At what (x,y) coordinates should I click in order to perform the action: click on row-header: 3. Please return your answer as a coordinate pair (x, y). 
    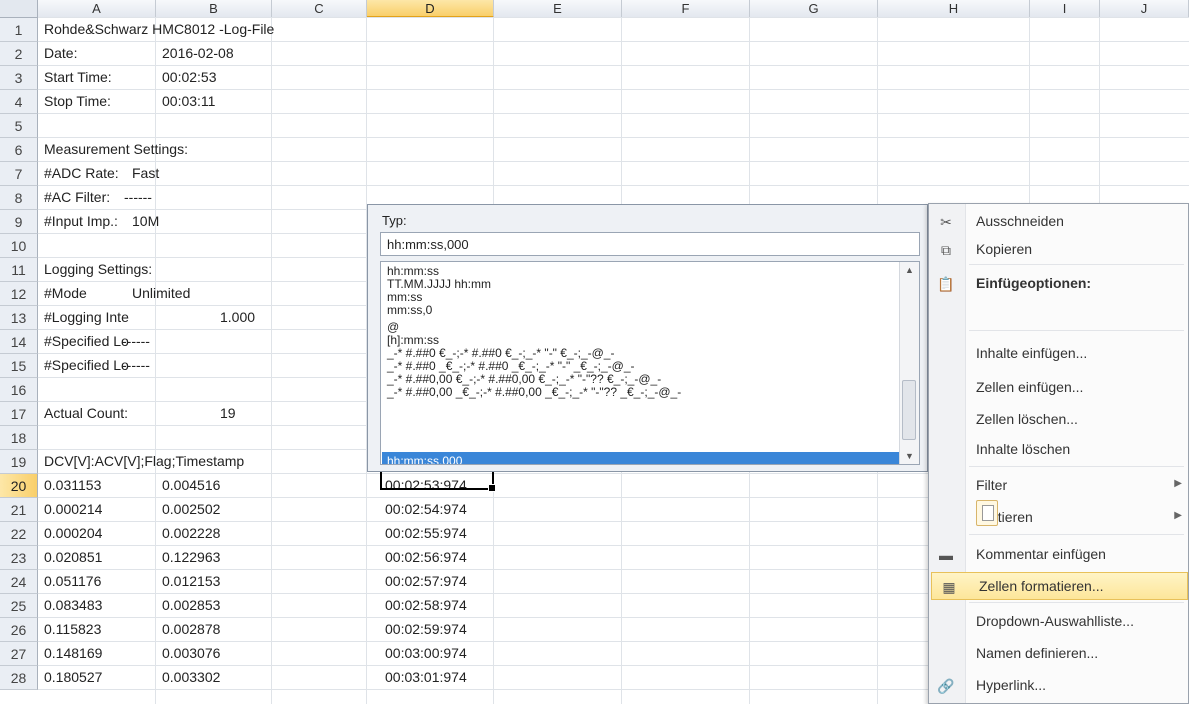
    Looking at the image, I should click on (19, 78).